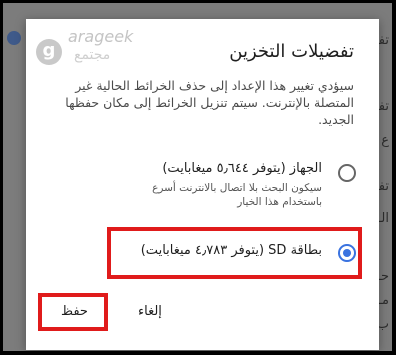  Describe the element at coordinates (242, 168) in the screenshot. I see `device-storage-label: الجهاز (يتوفر ٥٫٦٤٤ ميغابايت)` at that location.